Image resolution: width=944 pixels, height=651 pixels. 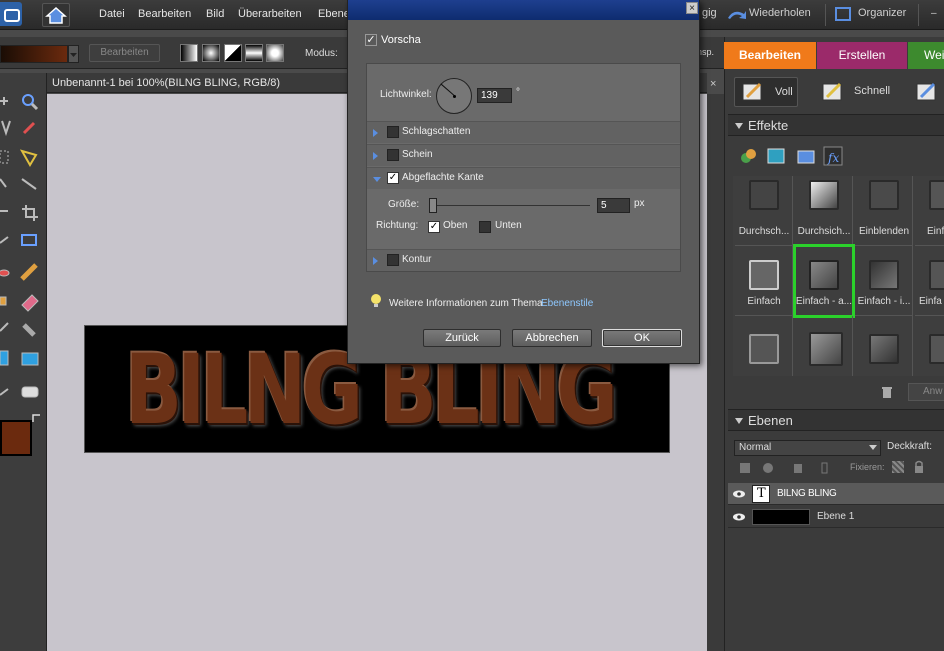 I want to click on fx-thumb-5: Einfach, so click(x=764, y=281).